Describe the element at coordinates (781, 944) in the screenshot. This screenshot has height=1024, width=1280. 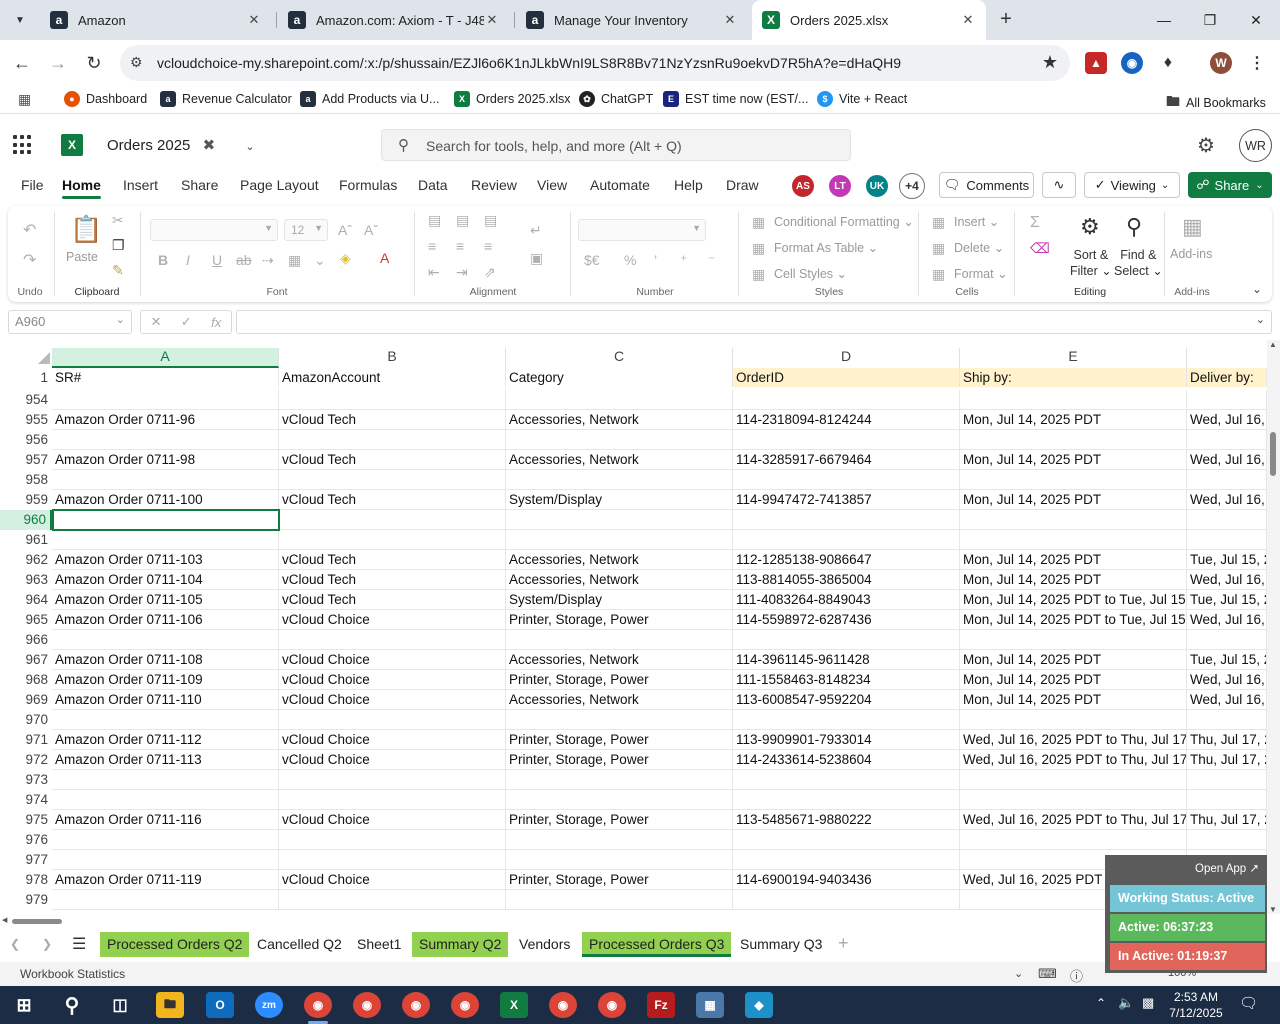
I see `sheet-tab: Summary Q3` at that location.